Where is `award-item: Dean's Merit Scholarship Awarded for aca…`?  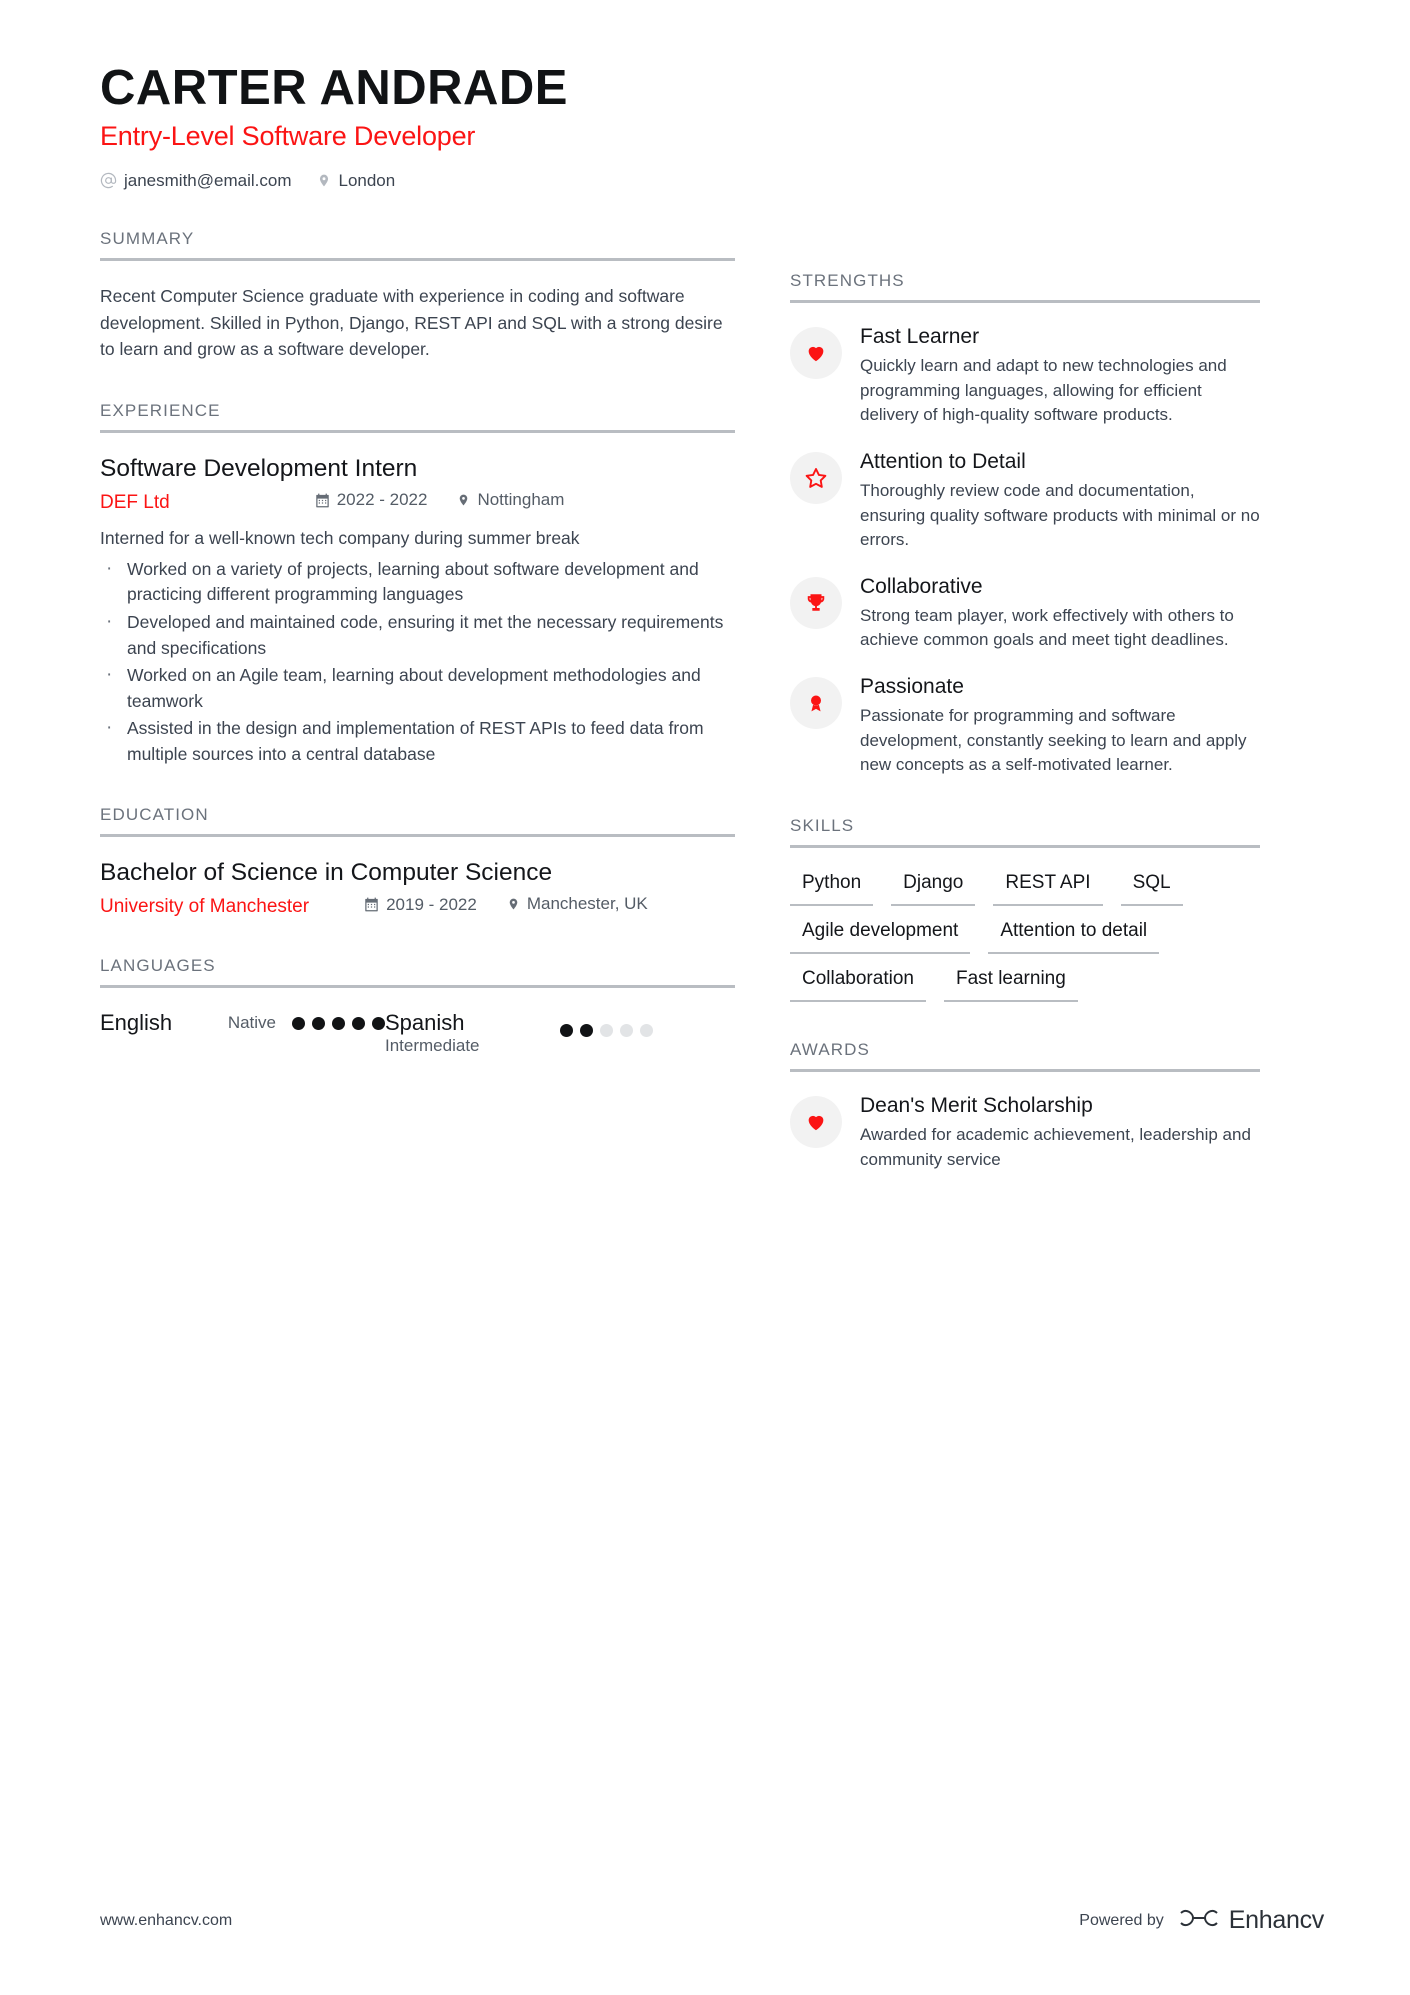
award-item: Dean's Merit Scholarship Awarded for aca… is located at coordinates (1025, 1133).